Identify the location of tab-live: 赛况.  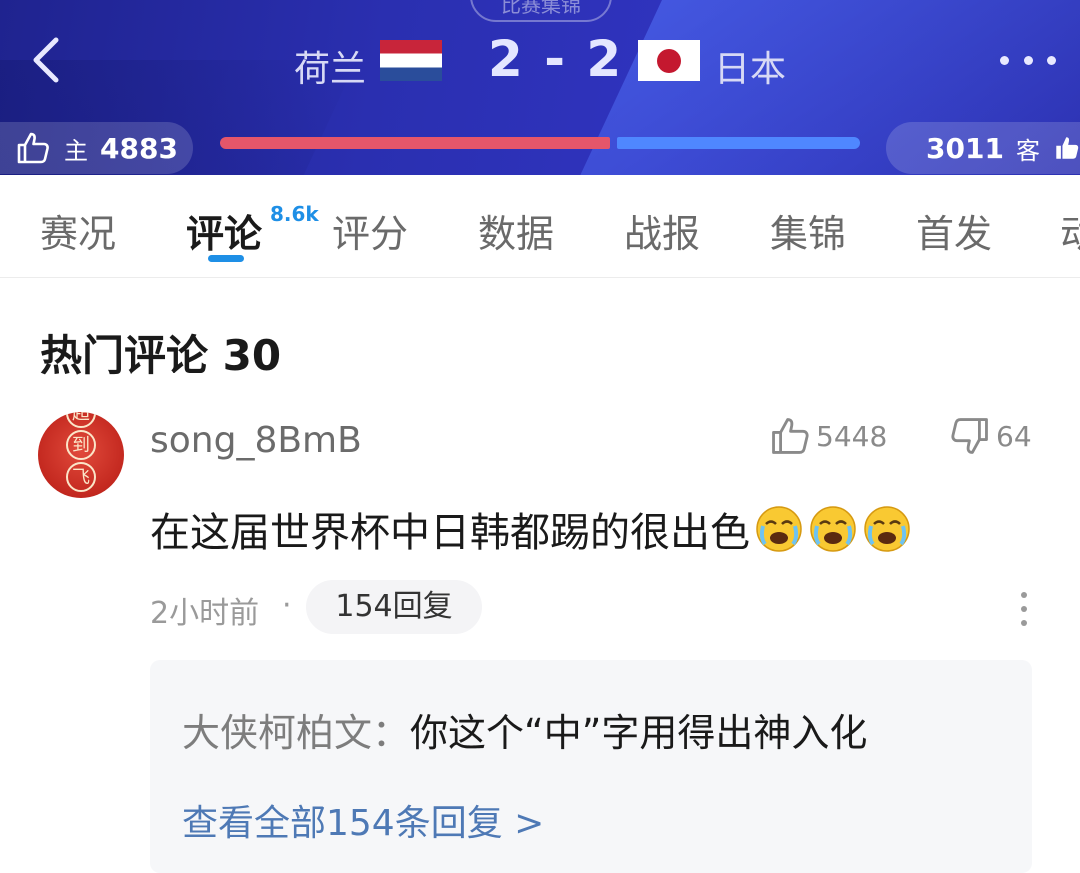
(78, 230).